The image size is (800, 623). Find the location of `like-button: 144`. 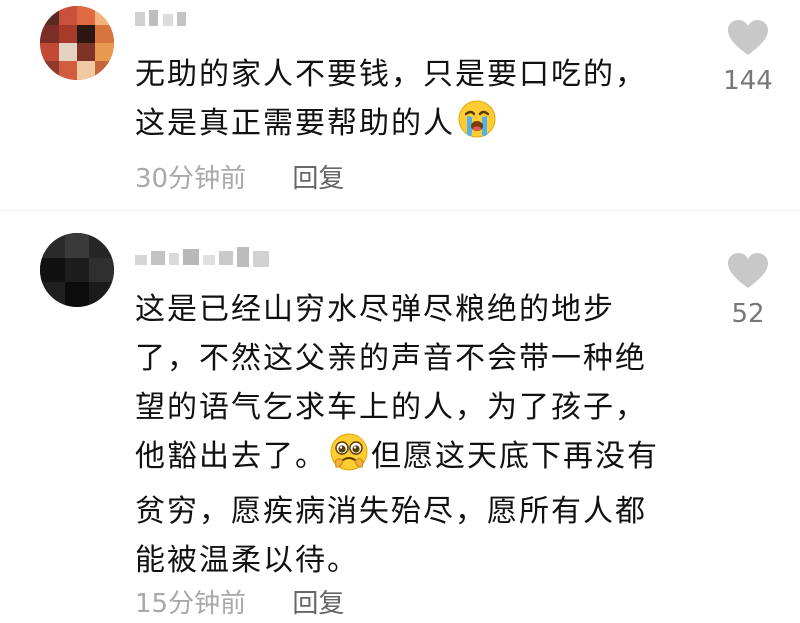

like-button: 144 is located at coordinates (748, 58).